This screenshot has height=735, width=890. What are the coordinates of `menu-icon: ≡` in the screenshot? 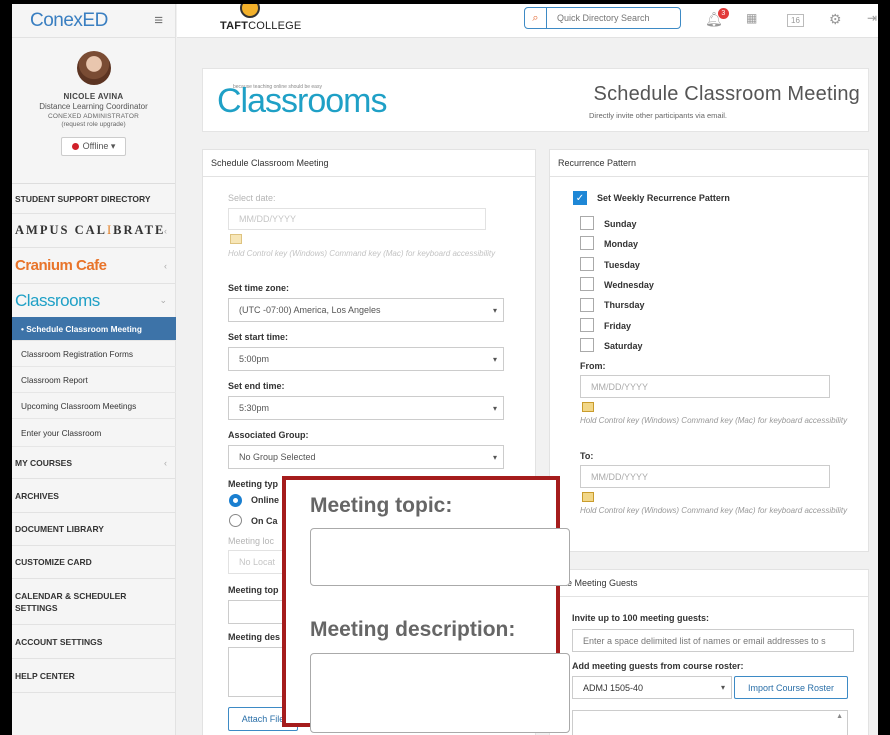 It's located at (158, 20).